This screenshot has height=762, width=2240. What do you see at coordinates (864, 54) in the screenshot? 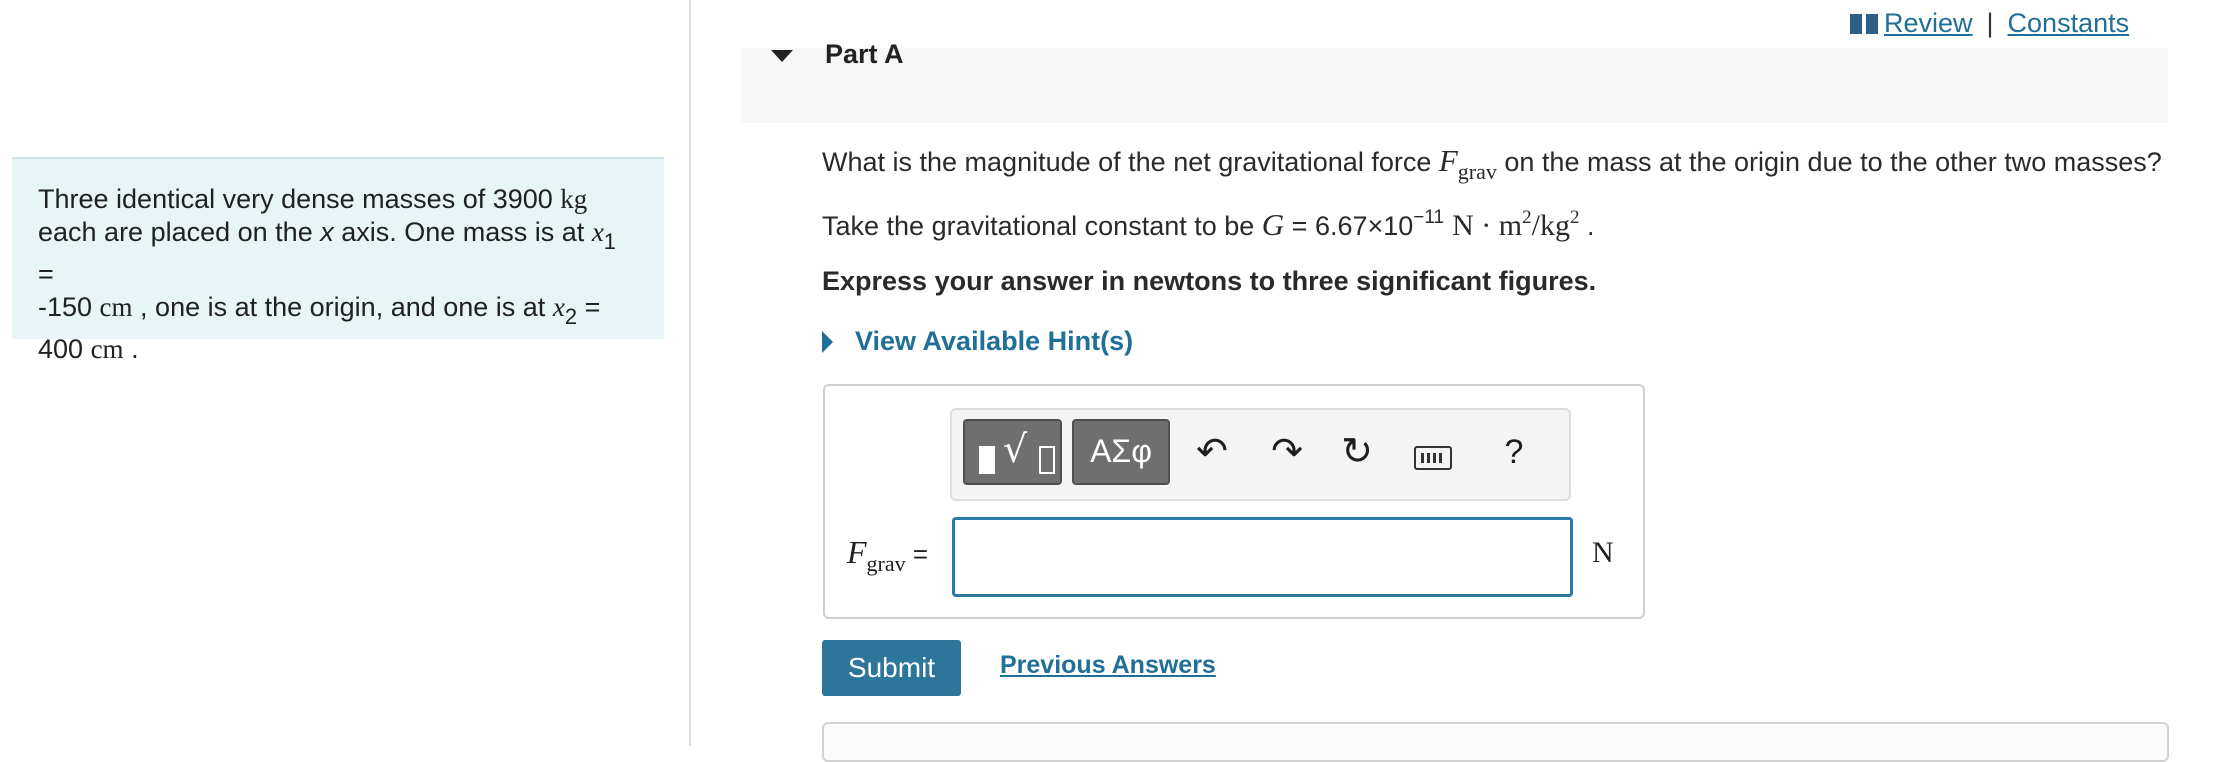
I see `part-title: Part A` at bounding box center [864, 54].